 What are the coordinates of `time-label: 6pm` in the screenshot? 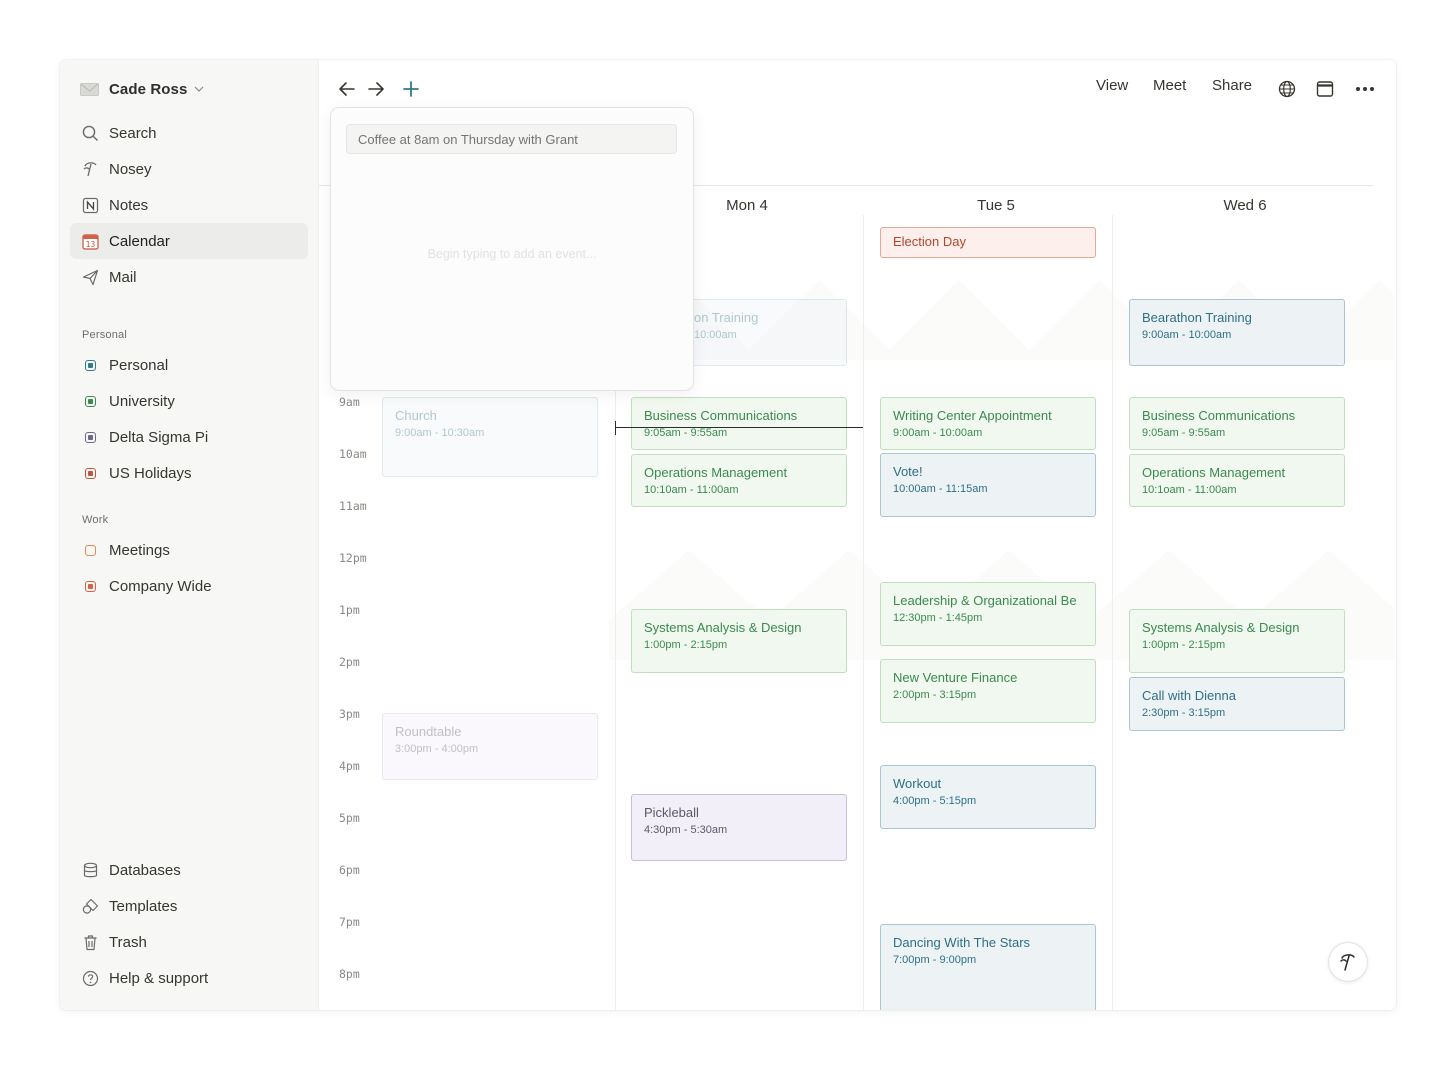 It's located at (349, 870).